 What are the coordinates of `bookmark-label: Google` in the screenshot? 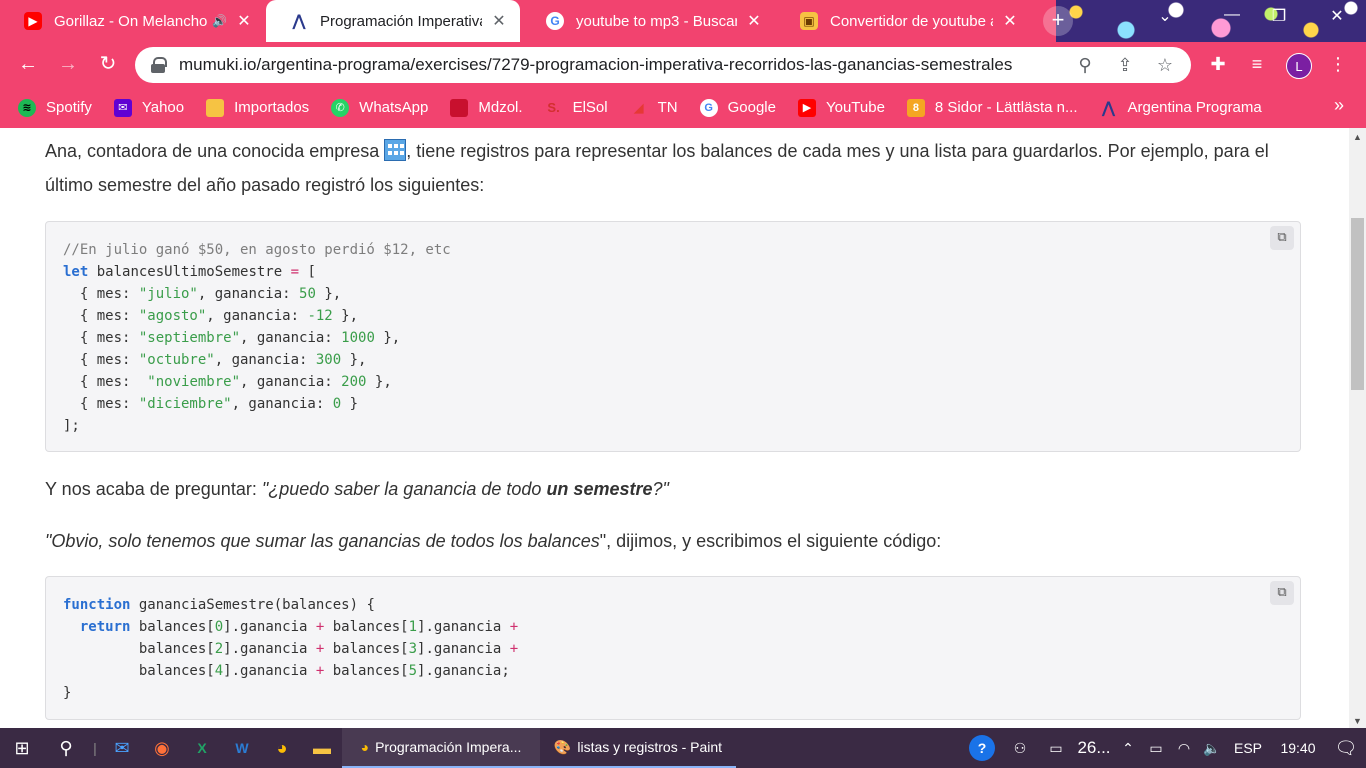 It's located at (751, 107).